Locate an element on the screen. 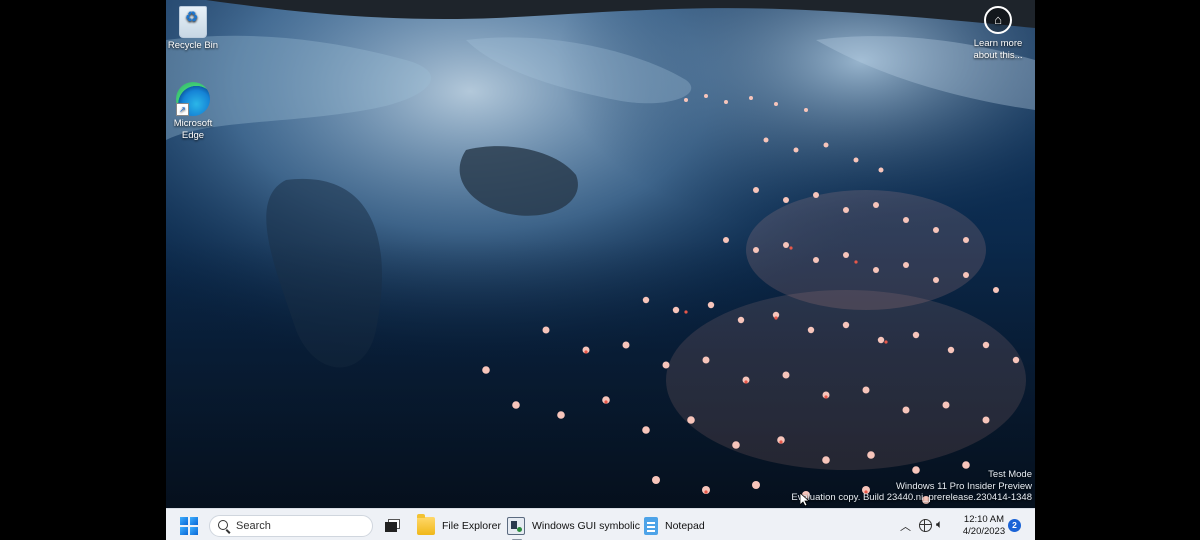 The height and width of the screenshot is (540, 1200). clock-time: 12:10 AM is located at coordinates (984, 519).